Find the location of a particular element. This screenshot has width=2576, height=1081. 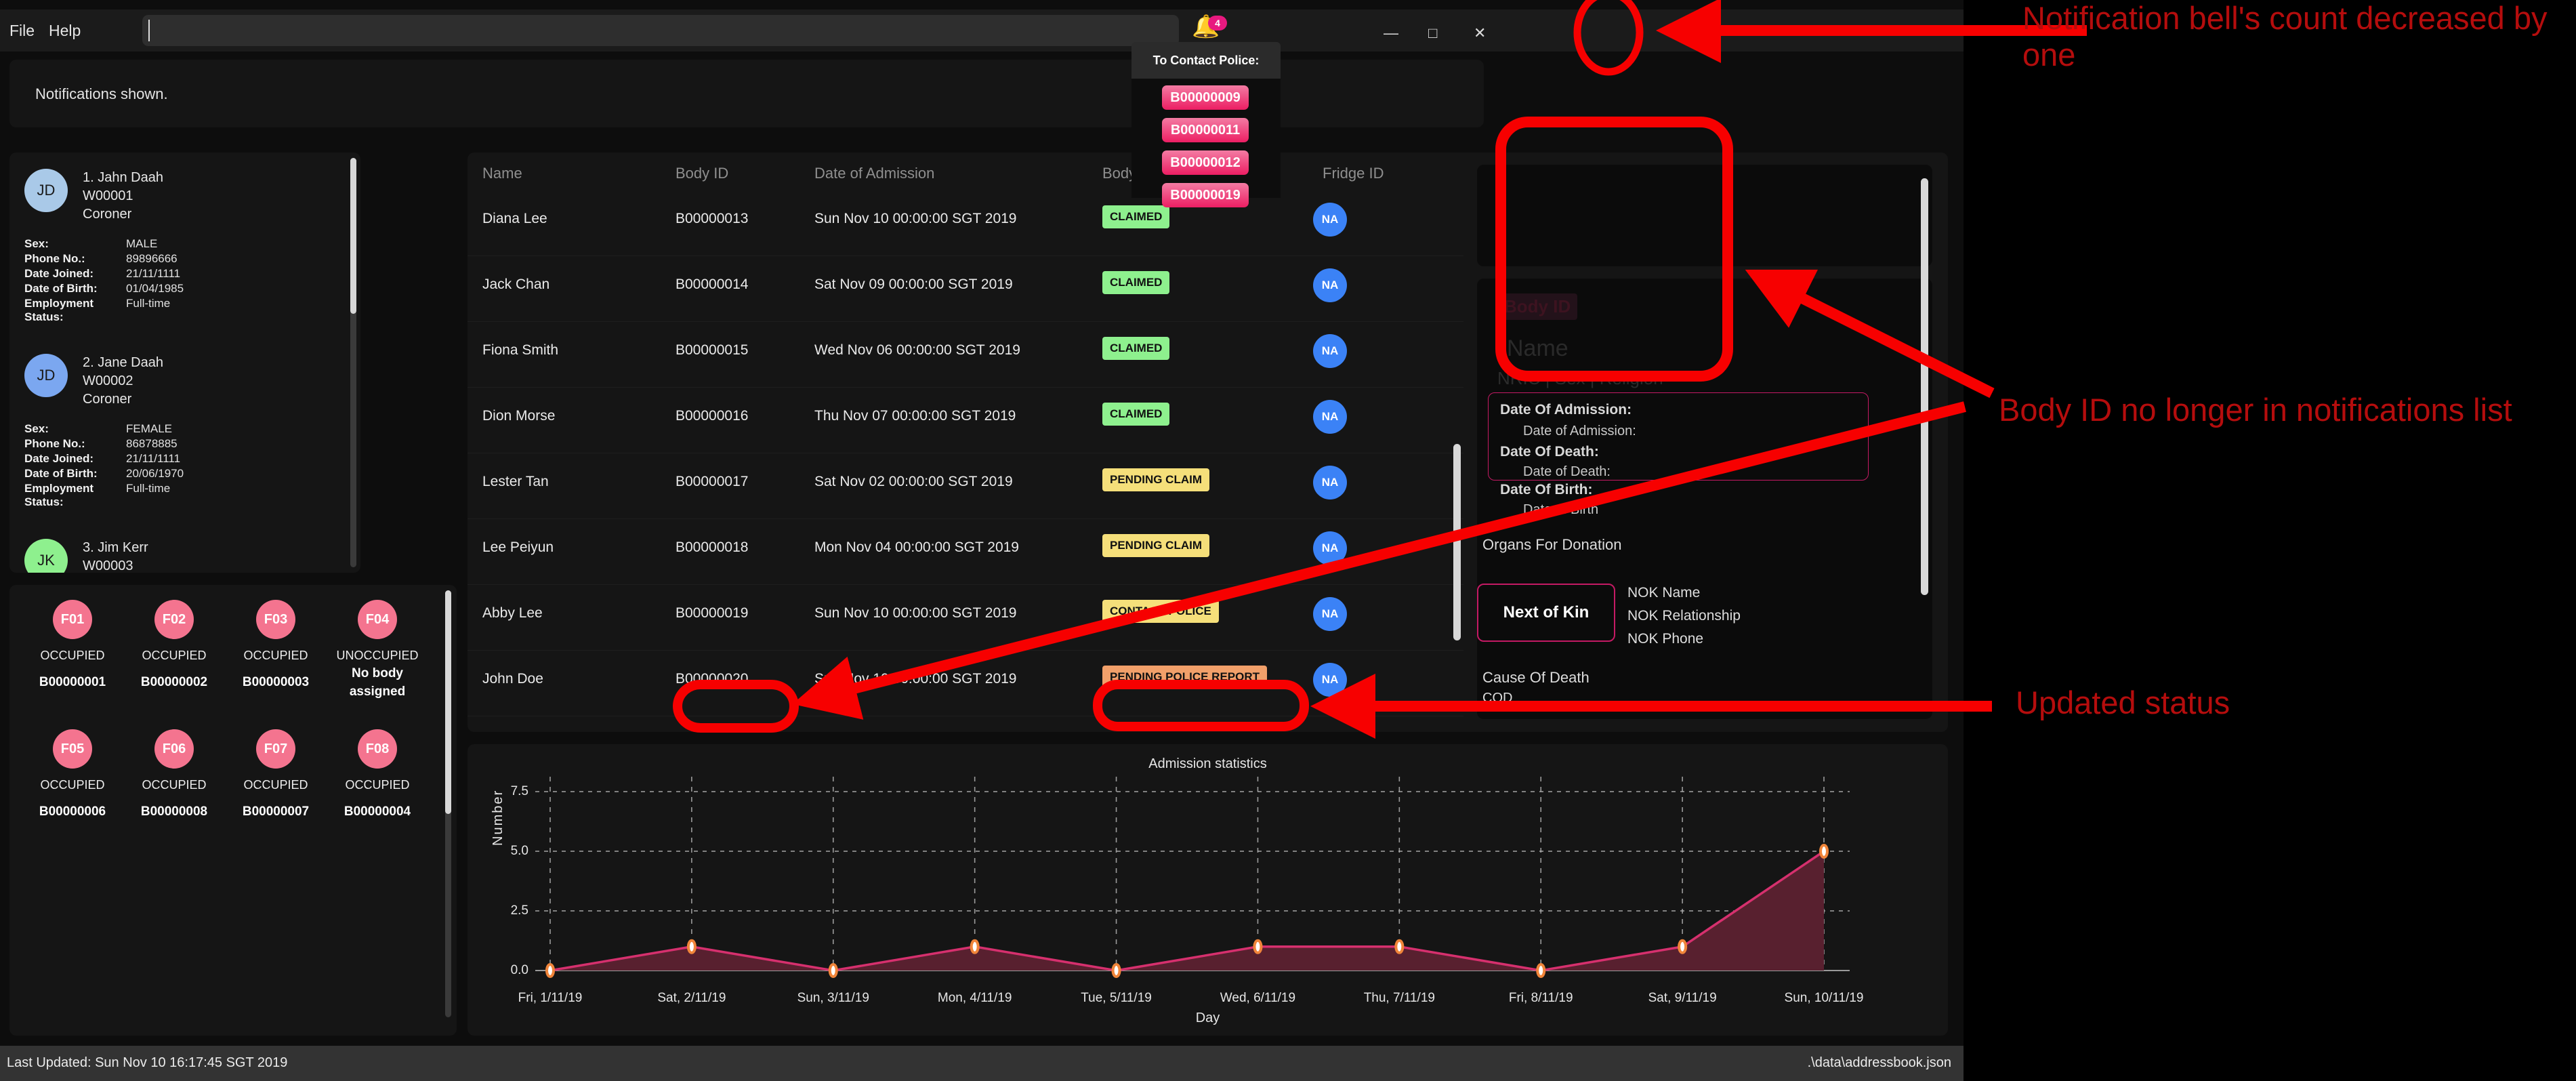

worker-list-scrollbar is located at coordinates (353, 362).